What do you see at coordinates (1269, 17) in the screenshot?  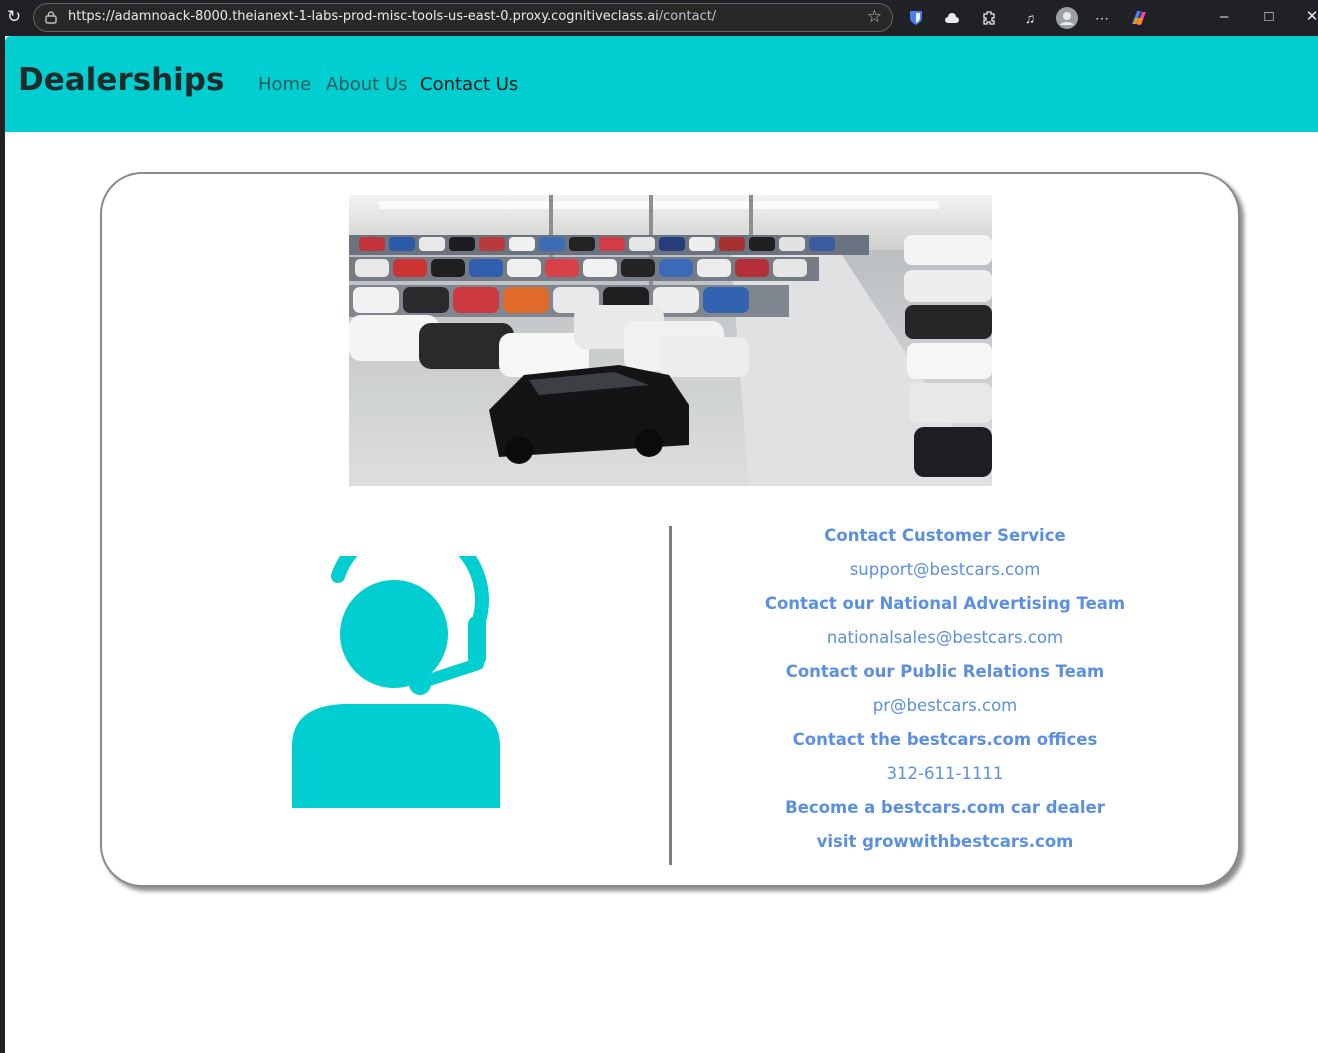 I see `maximize-icon: □` at bounding box center [1269, 17].